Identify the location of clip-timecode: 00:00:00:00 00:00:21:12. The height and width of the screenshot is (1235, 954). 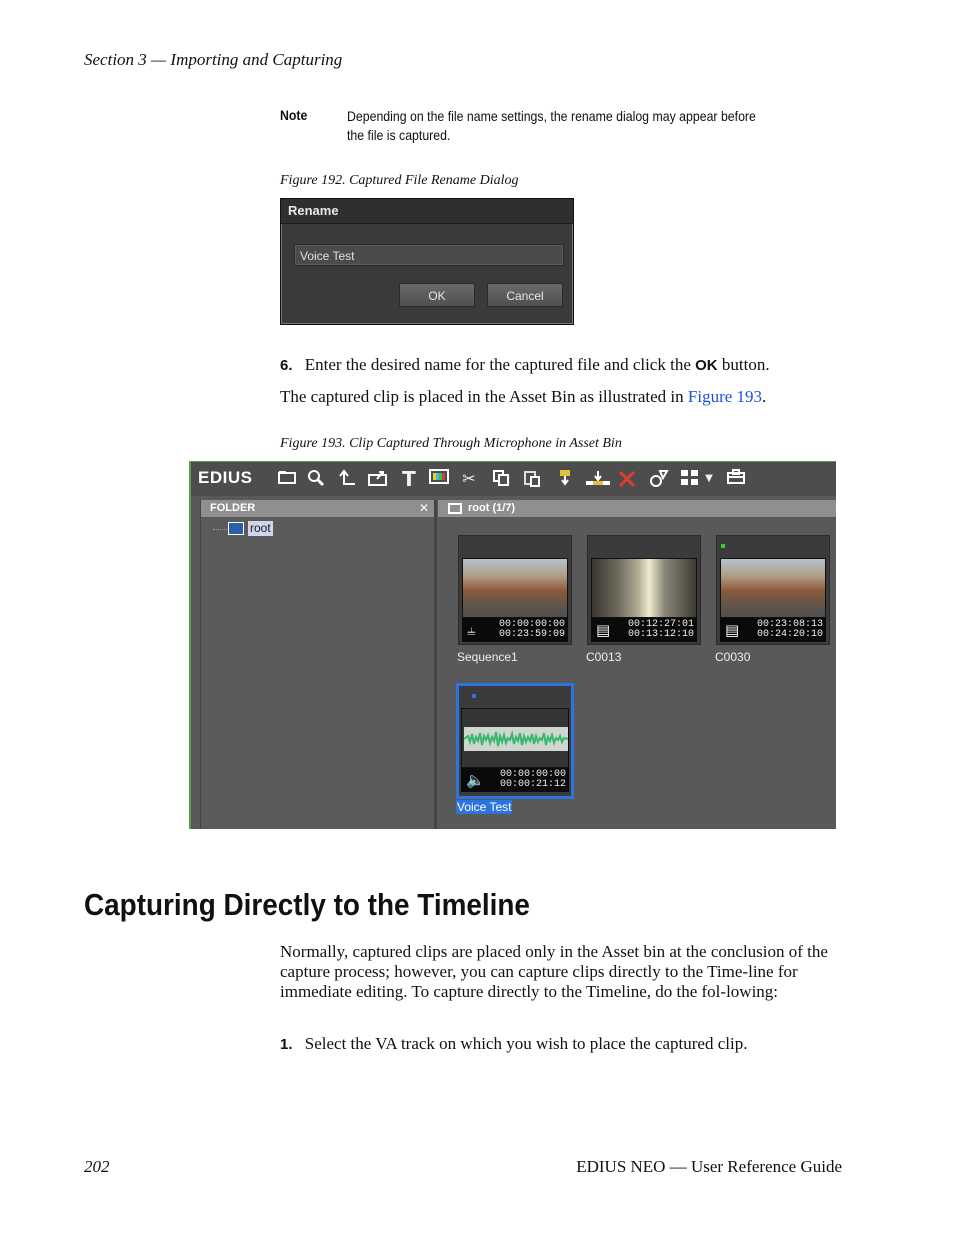
(532, 779).